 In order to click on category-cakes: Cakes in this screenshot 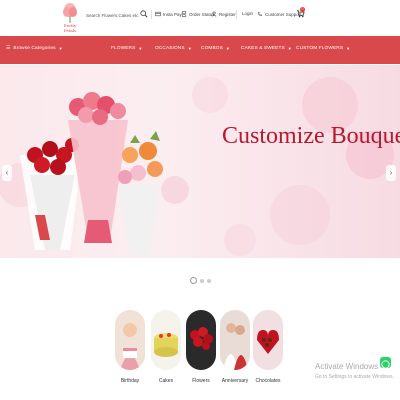, I will do `click(166, 347)`.